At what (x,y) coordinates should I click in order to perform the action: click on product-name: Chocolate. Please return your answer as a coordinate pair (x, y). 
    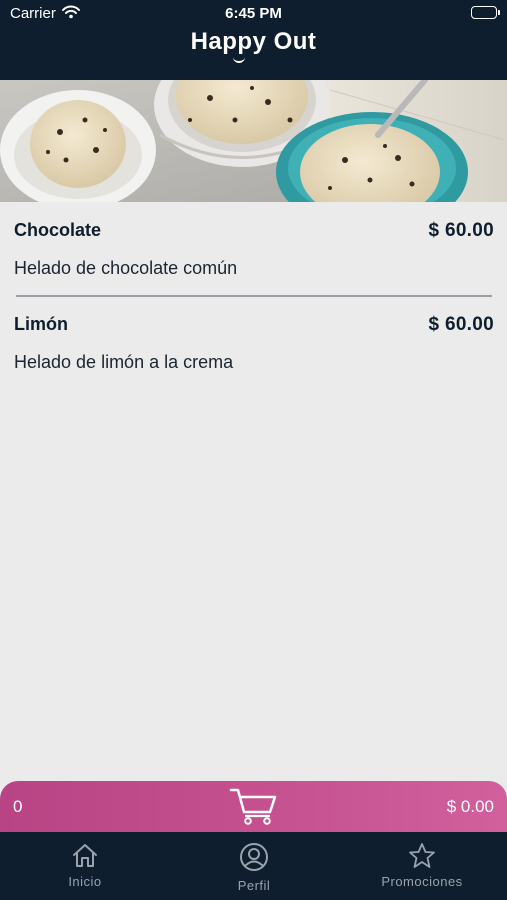
    Looking at the image, I should click on (58, 230).